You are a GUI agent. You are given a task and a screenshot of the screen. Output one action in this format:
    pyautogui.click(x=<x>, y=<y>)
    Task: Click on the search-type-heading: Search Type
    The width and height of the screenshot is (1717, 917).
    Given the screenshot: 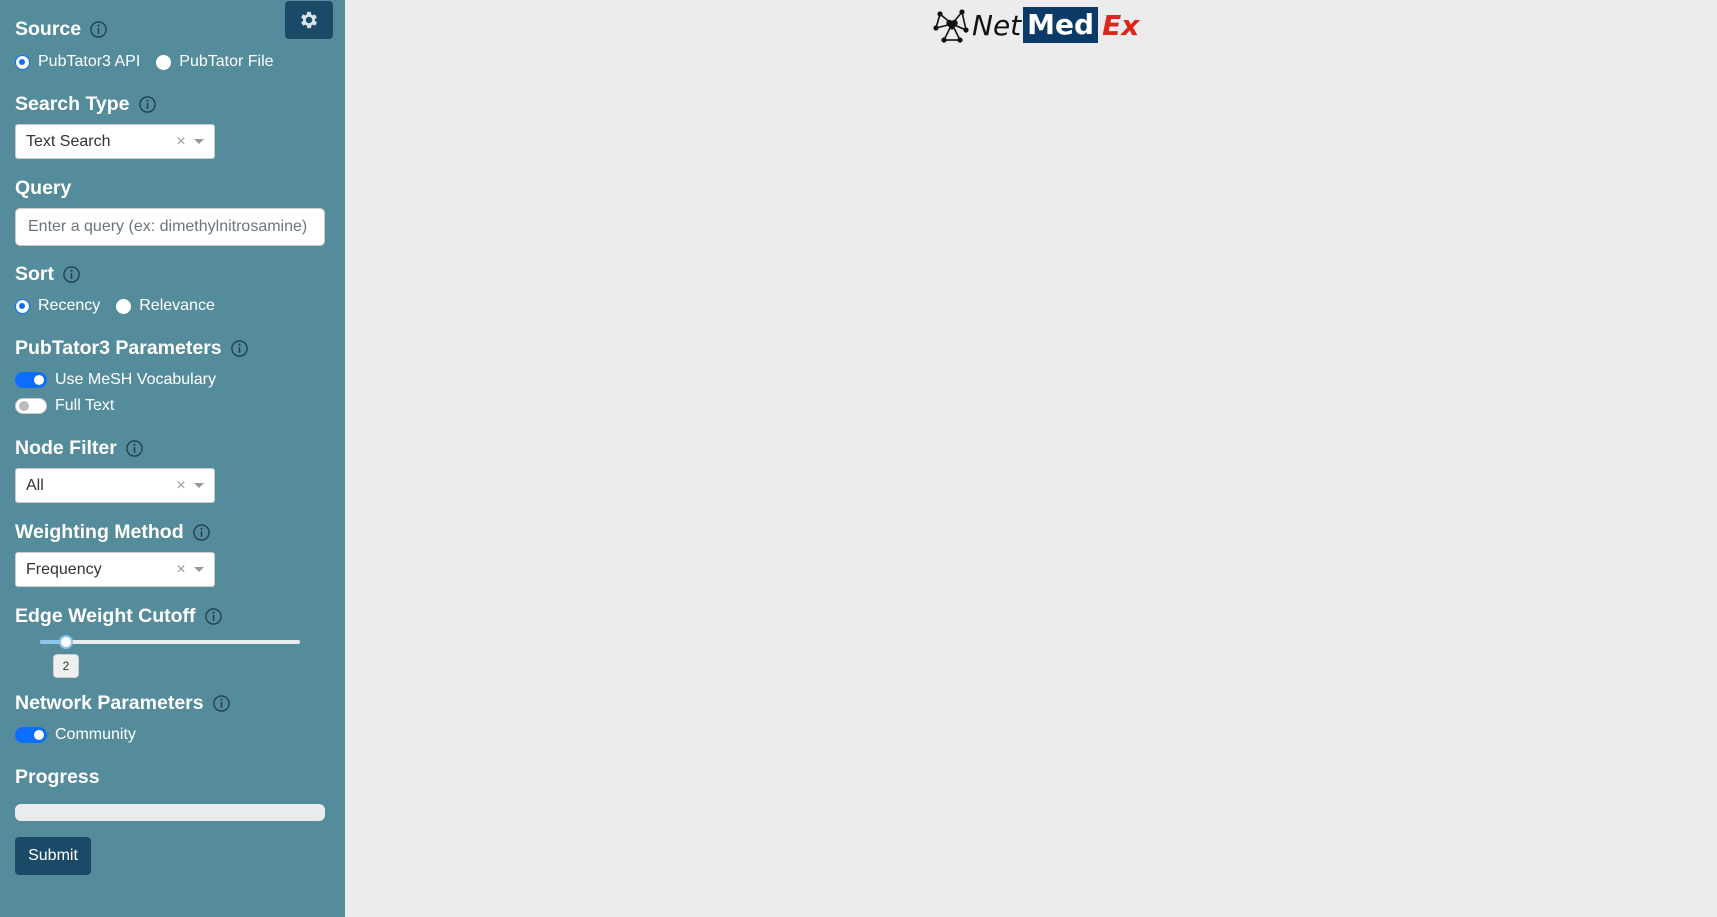 What is the action you would take?
    pyautogui.click(x=86, y=104)
    